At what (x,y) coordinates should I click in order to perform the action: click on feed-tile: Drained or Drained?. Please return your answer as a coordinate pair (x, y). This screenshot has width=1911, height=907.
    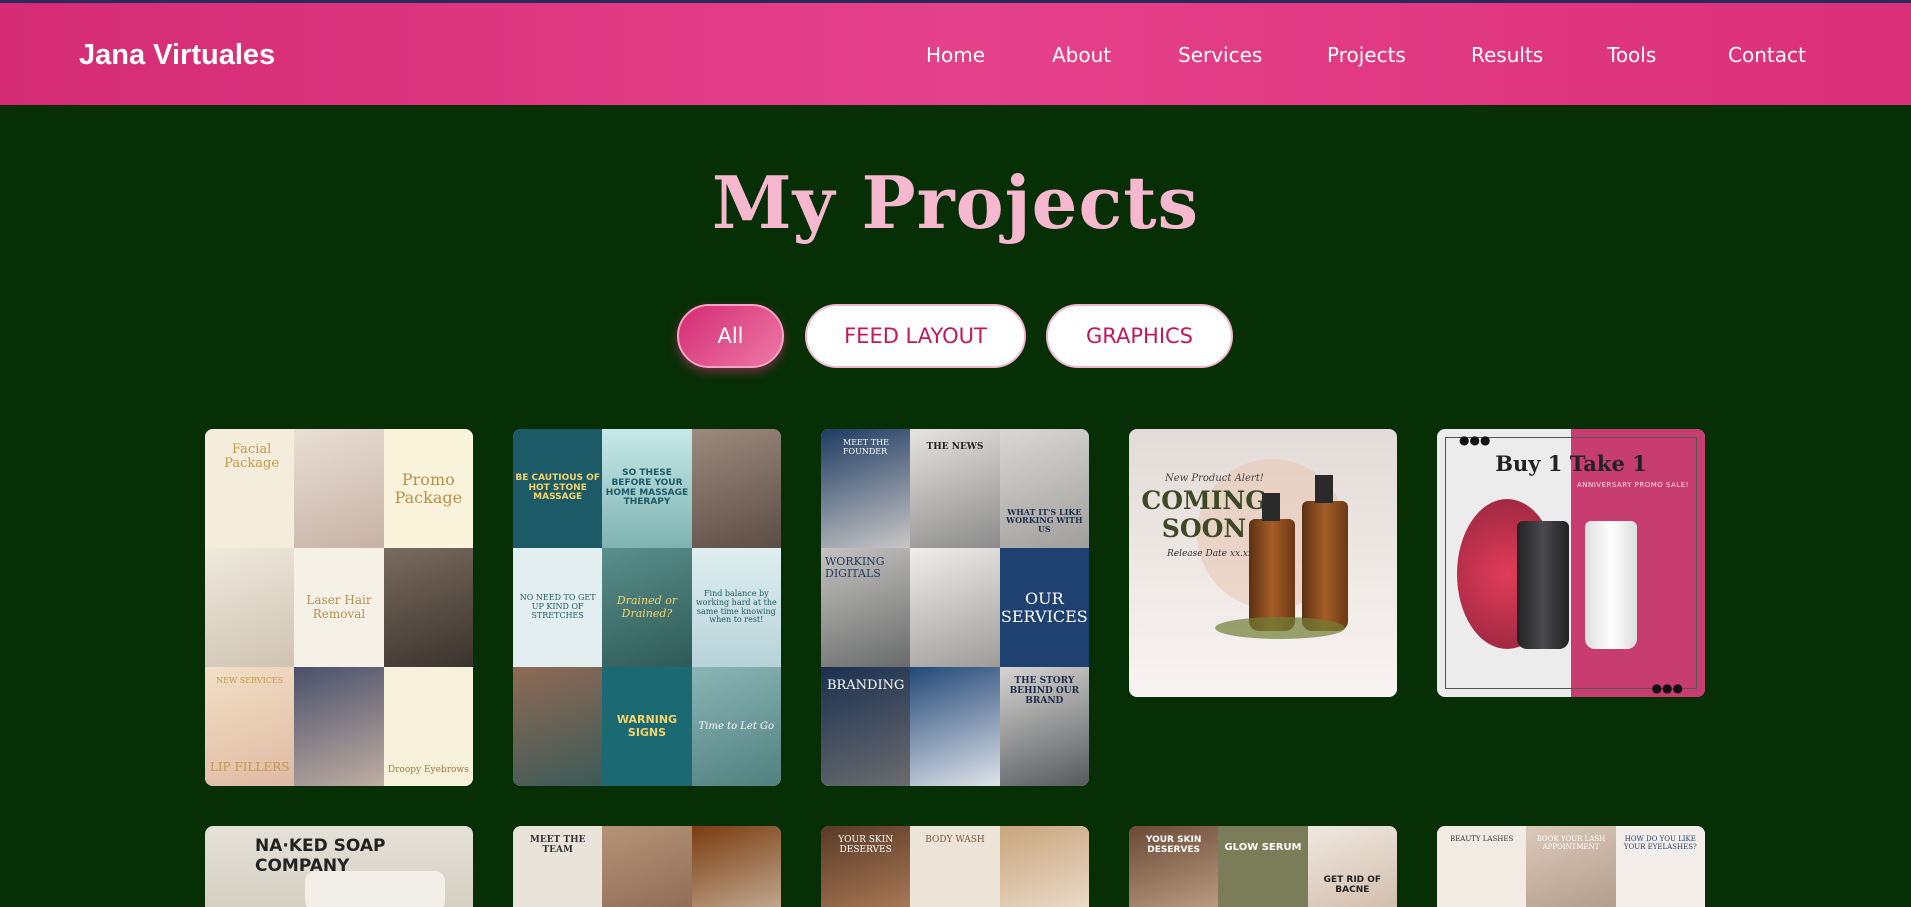
    Looking at the image, I should click on (647, 607).